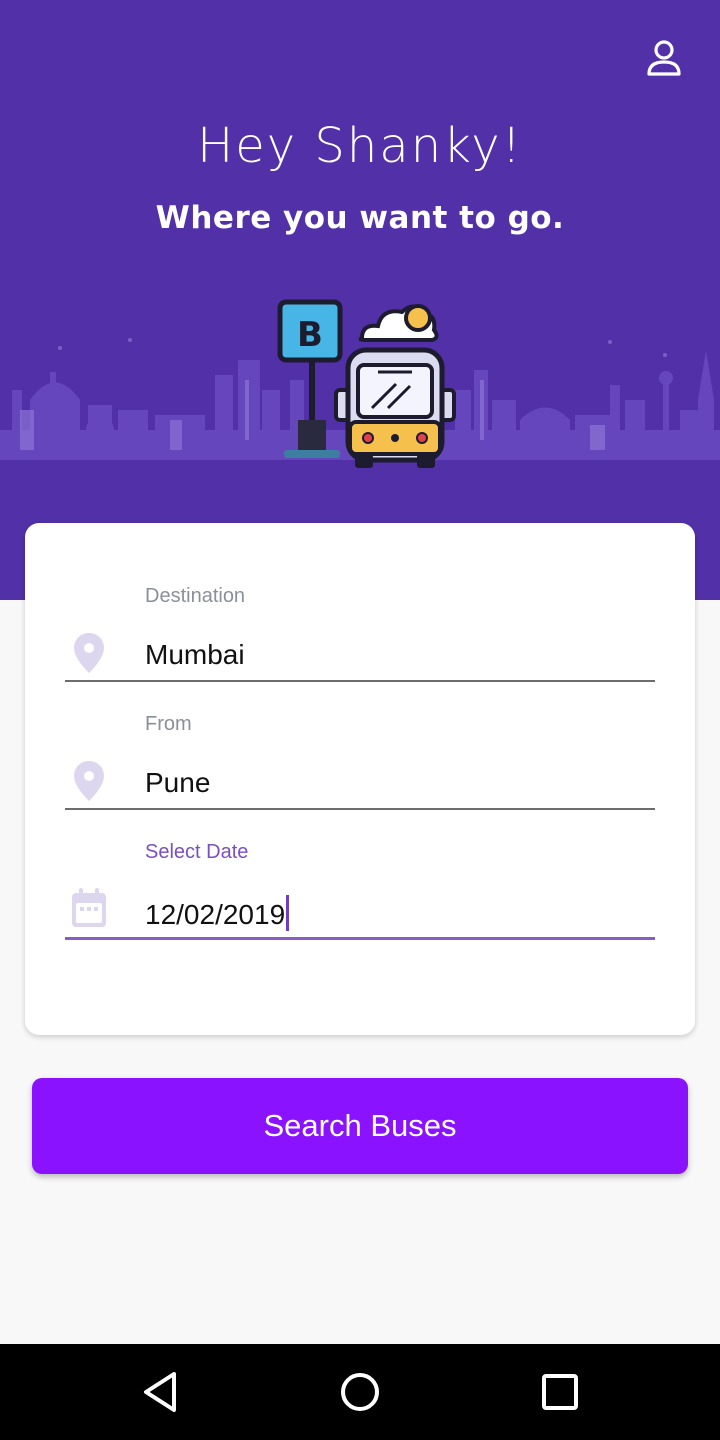 The width and height of the screenshot is (720, 1440). Describe the element at coordinates (360, 146) in the screenshot. I see `greeting-title: Hey Shanky!` at that location.